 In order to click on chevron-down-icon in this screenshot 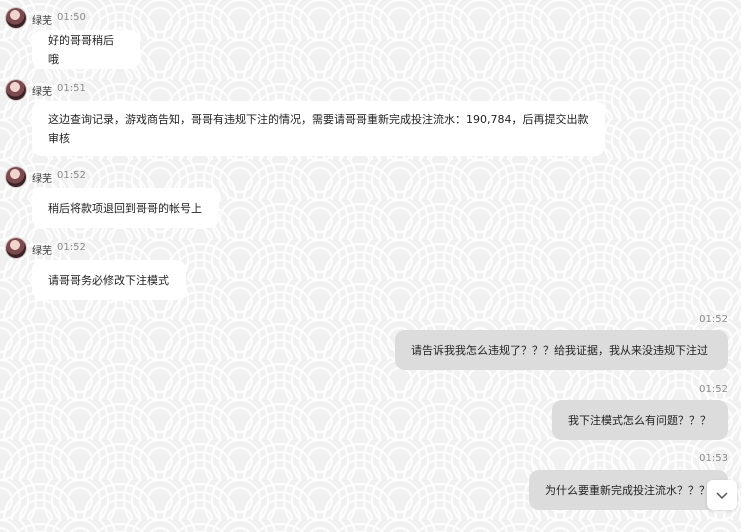, I will do `click(722, 496)`.